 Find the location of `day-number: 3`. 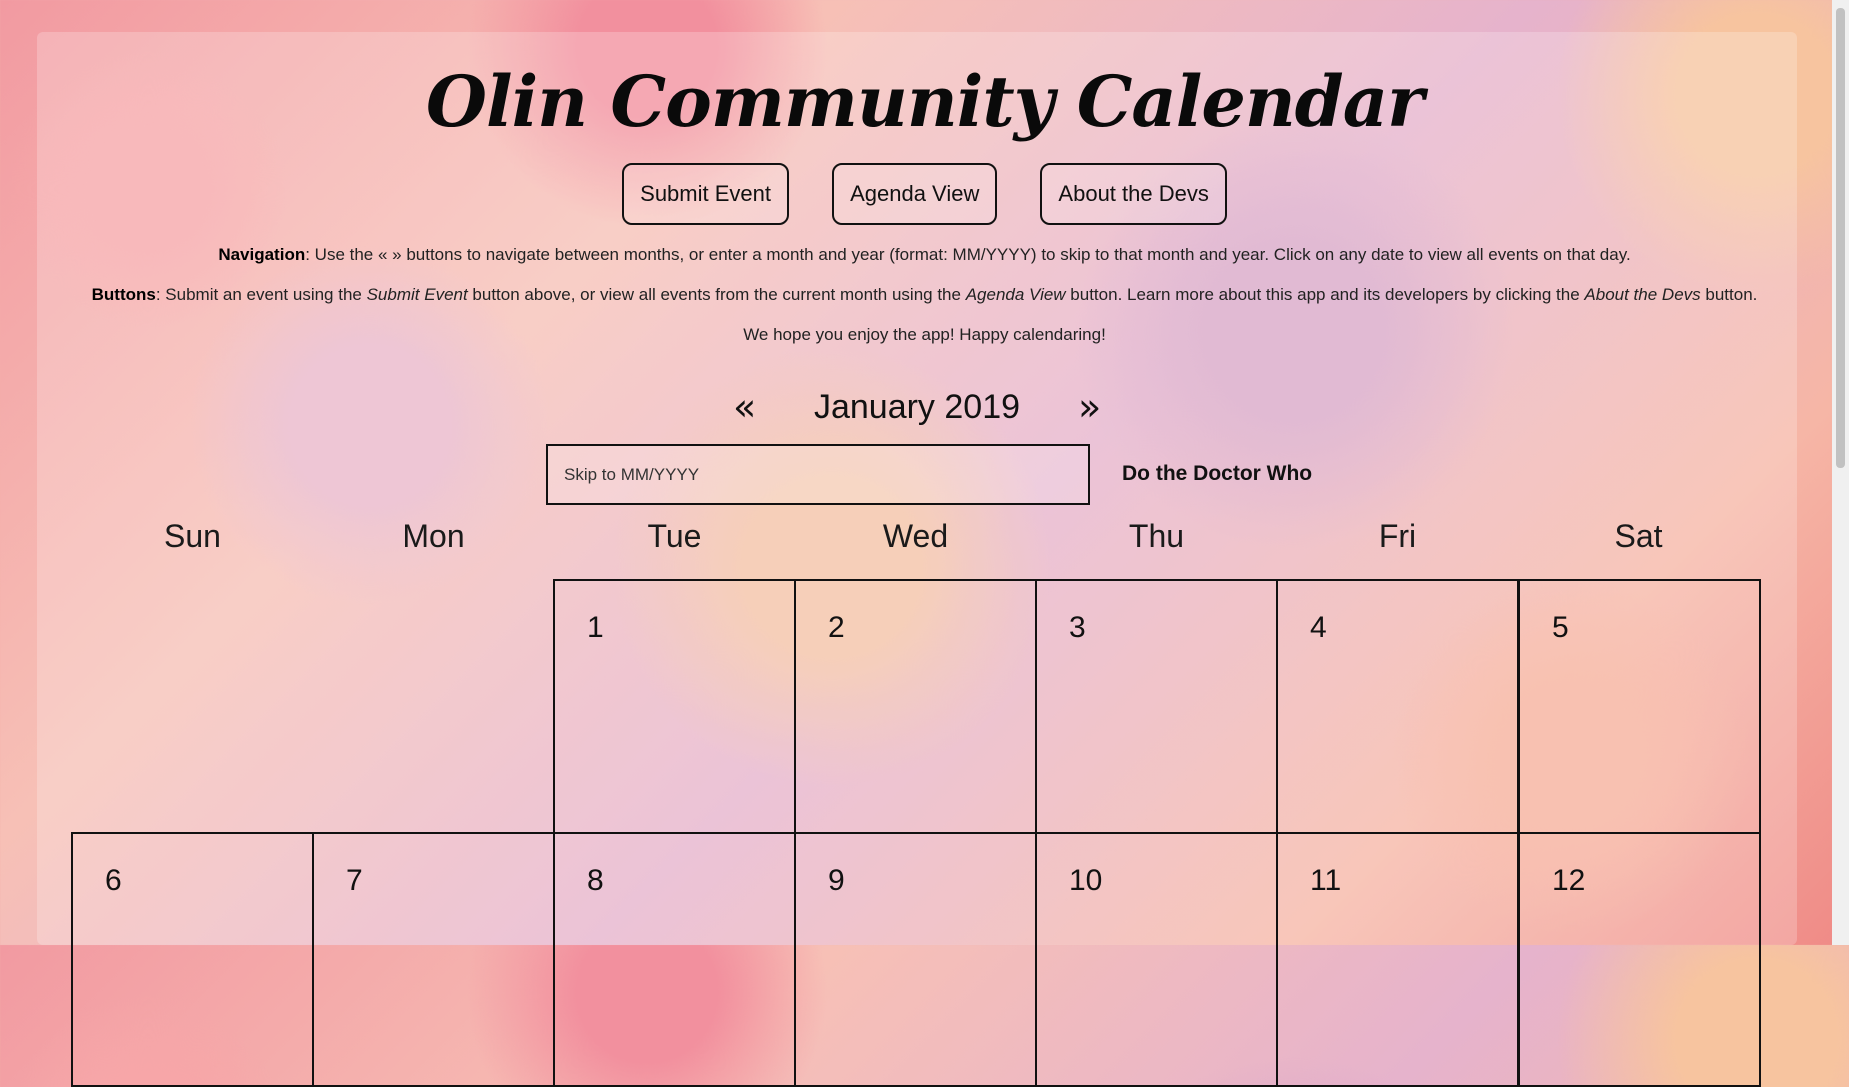

day-number: 3 is located at coordinates (1077, 627).